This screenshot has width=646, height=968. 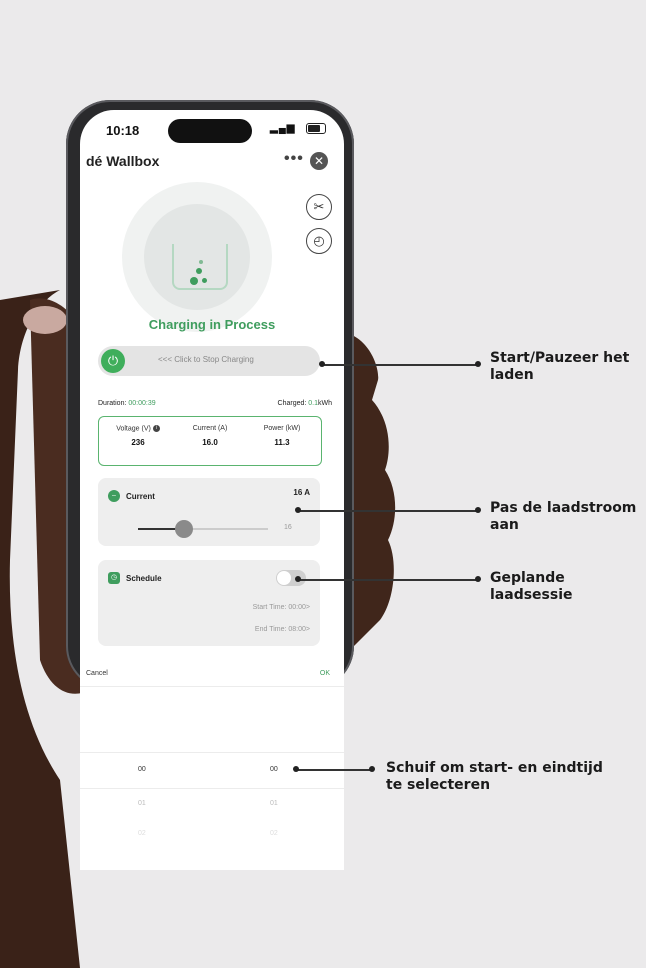 I want to click on current-value: 16.0, so click(x=210, y=442).